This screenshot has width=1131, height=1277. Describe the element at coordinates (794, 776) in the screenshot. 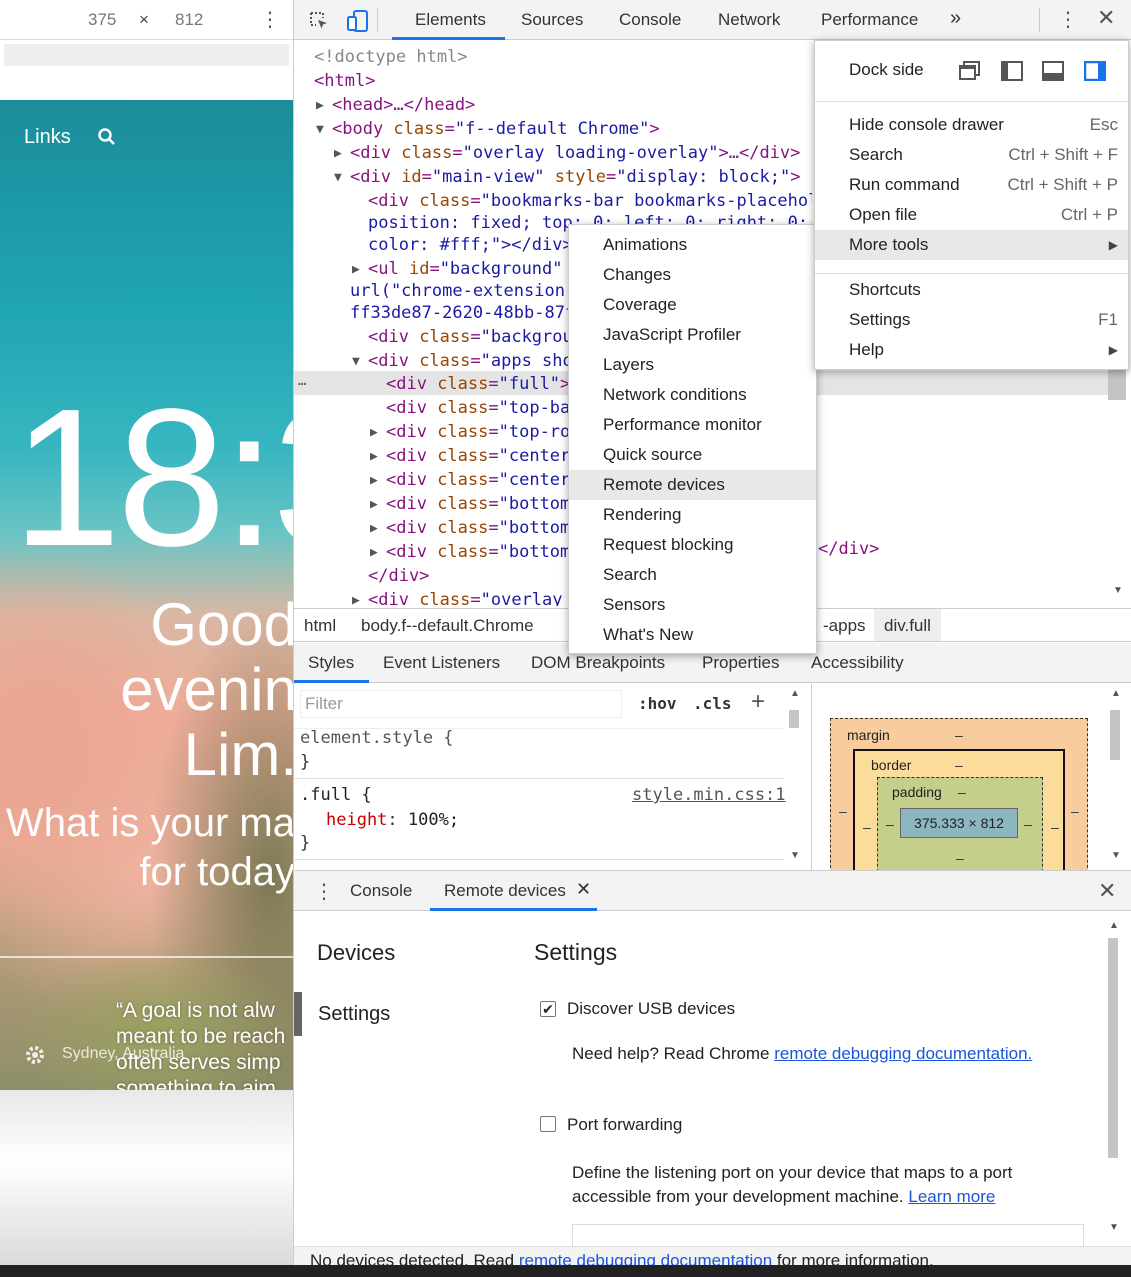

I see `styles-scrollbar: ▲ ▼` at that location.